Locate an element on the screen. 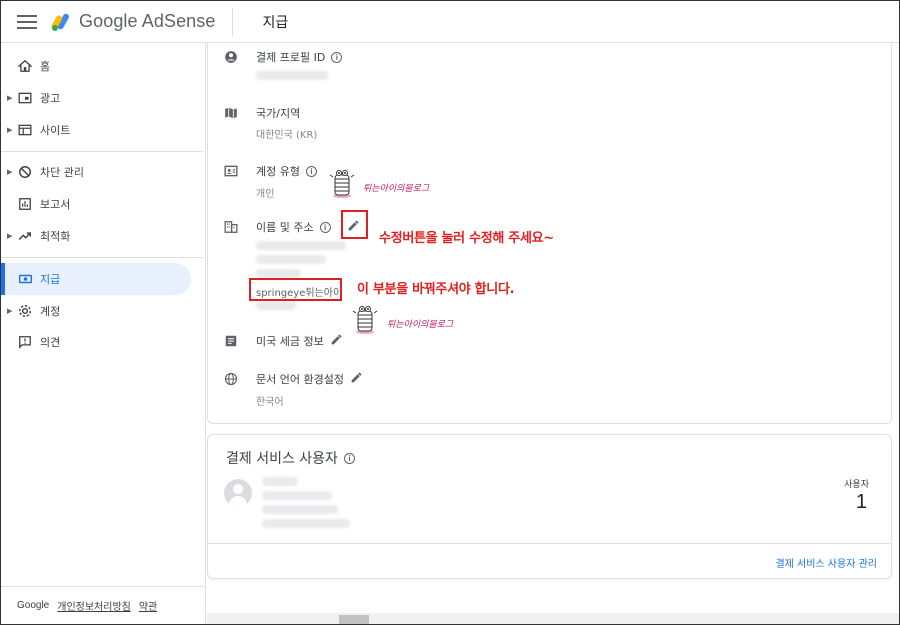 The width and height of the screenshot is (900, 625). avatar is located at coordinates (238, 493).